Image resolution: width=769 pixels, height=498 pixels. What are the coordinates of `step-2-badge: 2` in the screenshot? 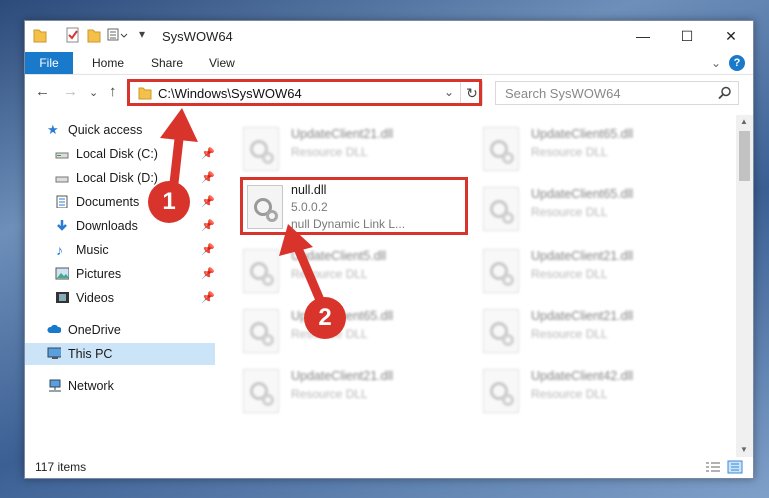 It's located at (325, 318).